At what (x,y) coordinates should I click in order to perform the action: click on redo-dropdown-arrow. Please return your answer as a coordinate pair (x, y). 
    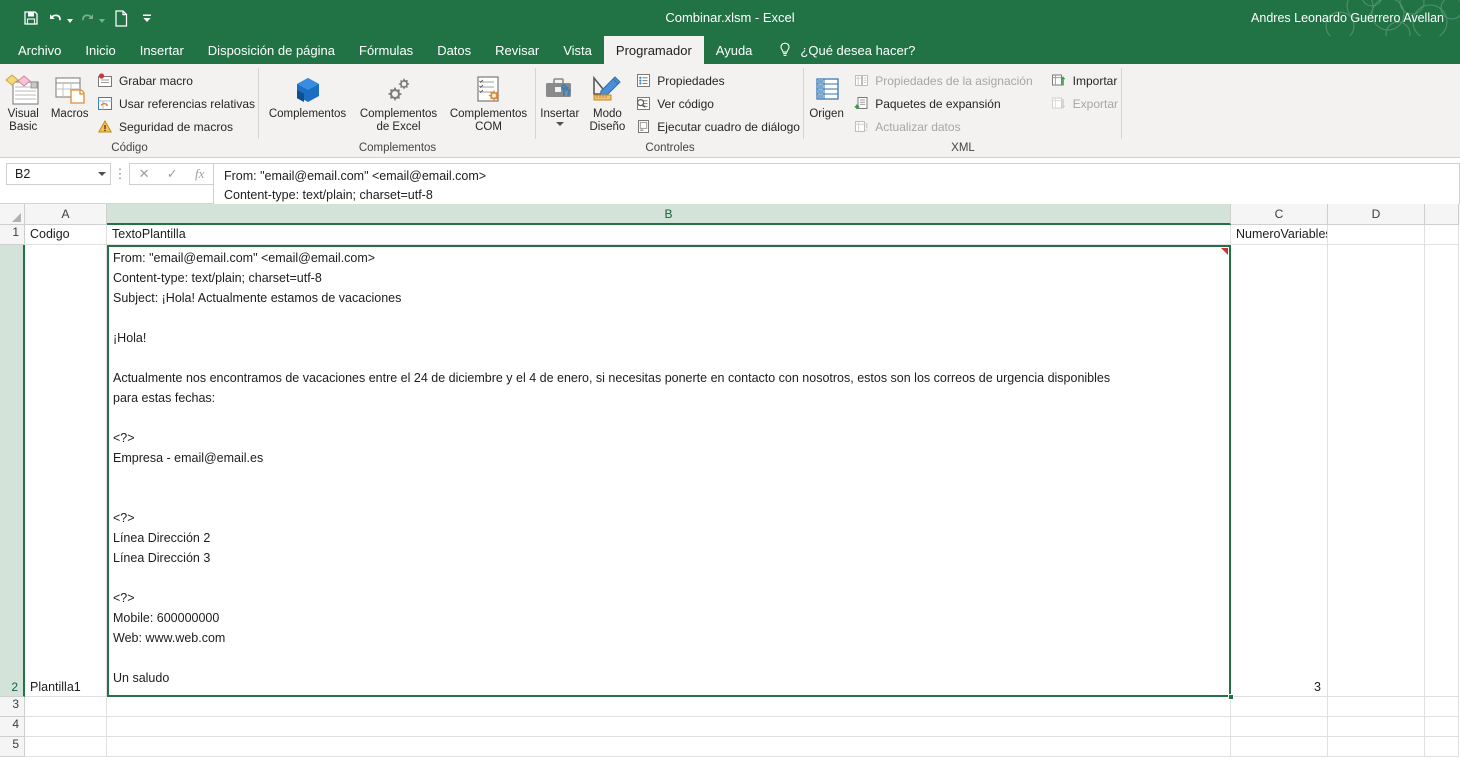
    Looking at the image, I should click on (102, 21).